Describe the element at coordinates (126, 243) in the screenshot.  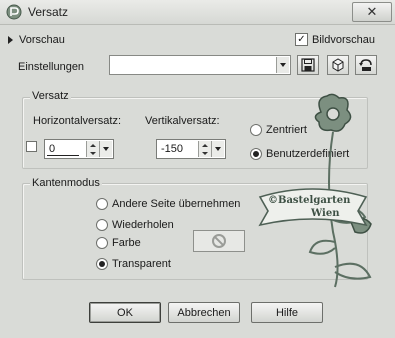
I see `edge-option-label: Farbe` at that location.